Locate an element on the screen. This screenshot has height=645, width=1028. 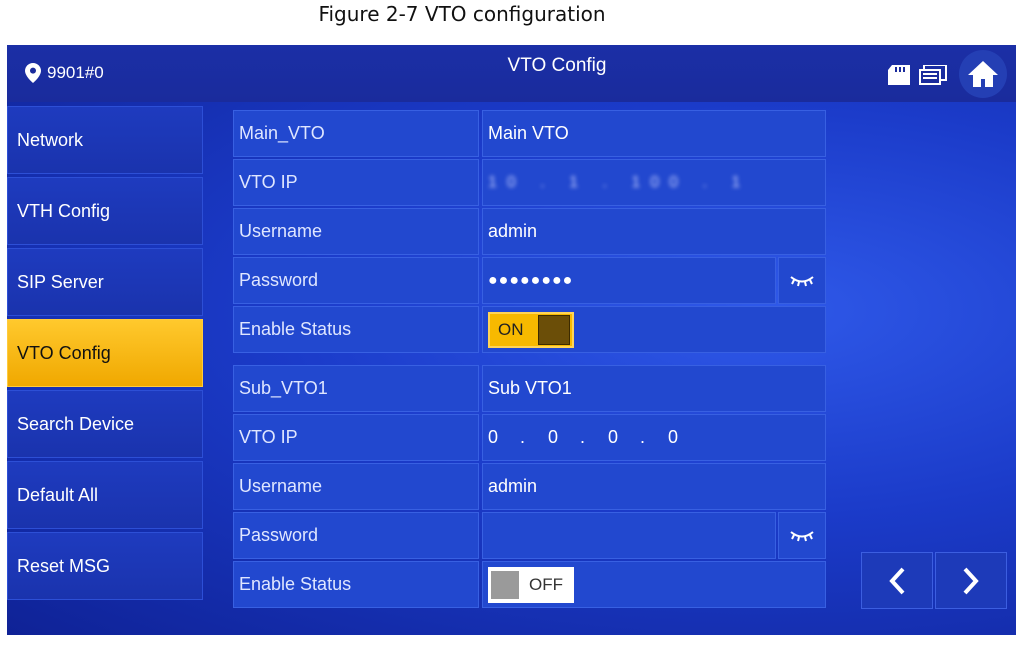
next-page-button is located at coordinates (971, 580).